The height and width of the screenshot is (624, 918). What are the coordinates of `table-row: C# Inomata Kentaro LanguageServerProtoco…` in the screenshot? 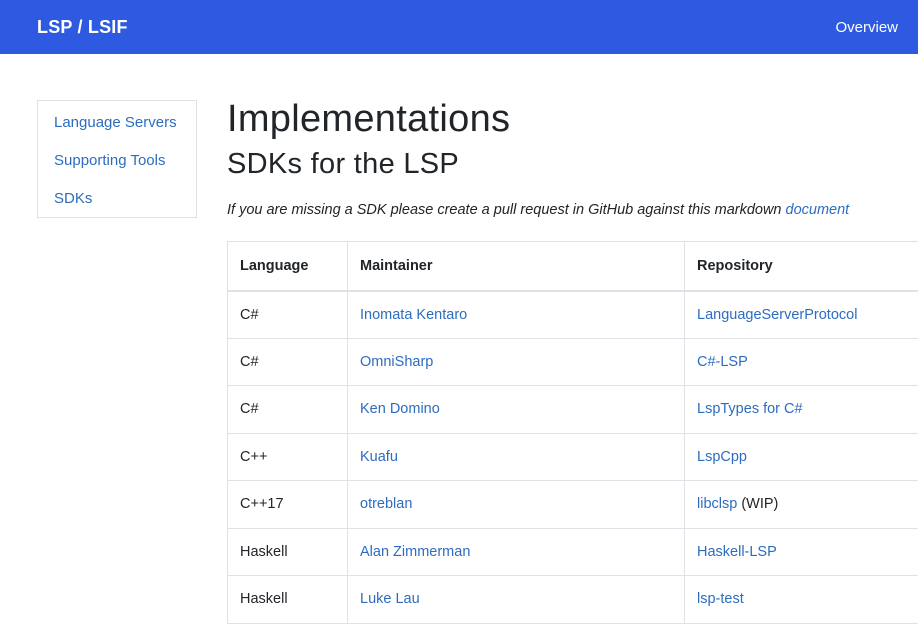 It's located at (573, 315).